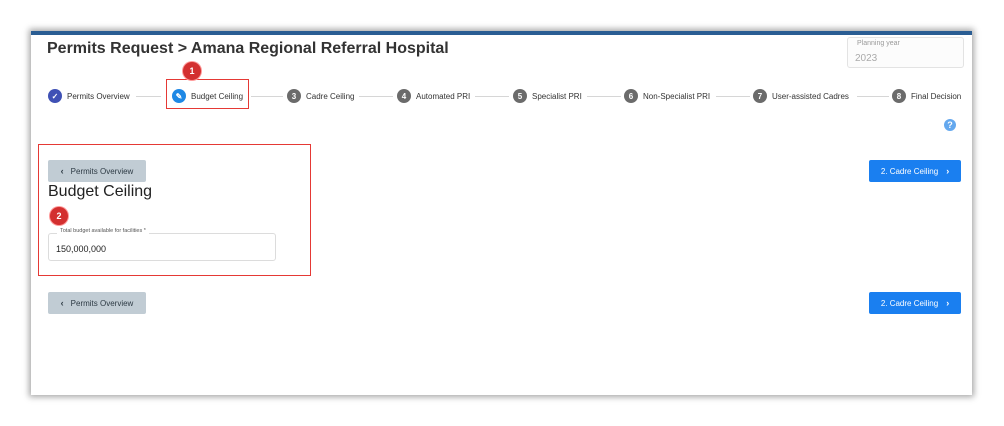 Image resolution: width=1004 pixels, height=426 pixels. I want to click on annotation-badge-1: 1, so click(192, 71).